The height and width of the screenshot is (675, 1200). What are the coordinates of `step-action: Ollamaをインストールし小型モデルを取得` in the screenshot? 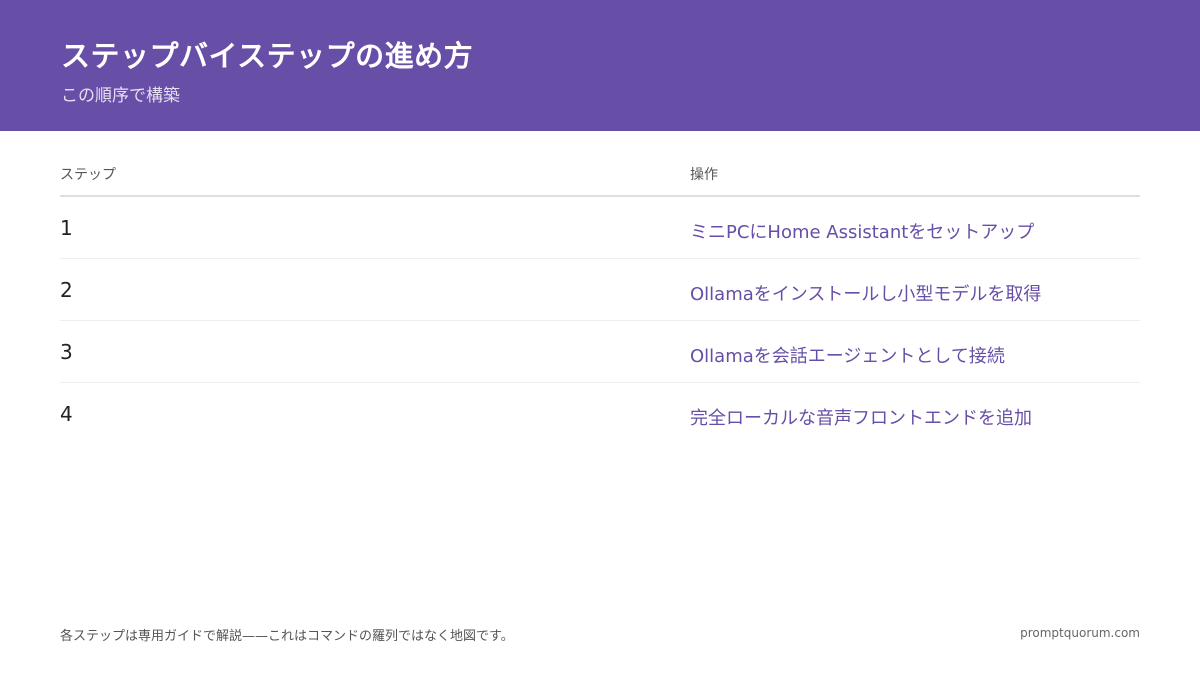 It's located at (866, 294).